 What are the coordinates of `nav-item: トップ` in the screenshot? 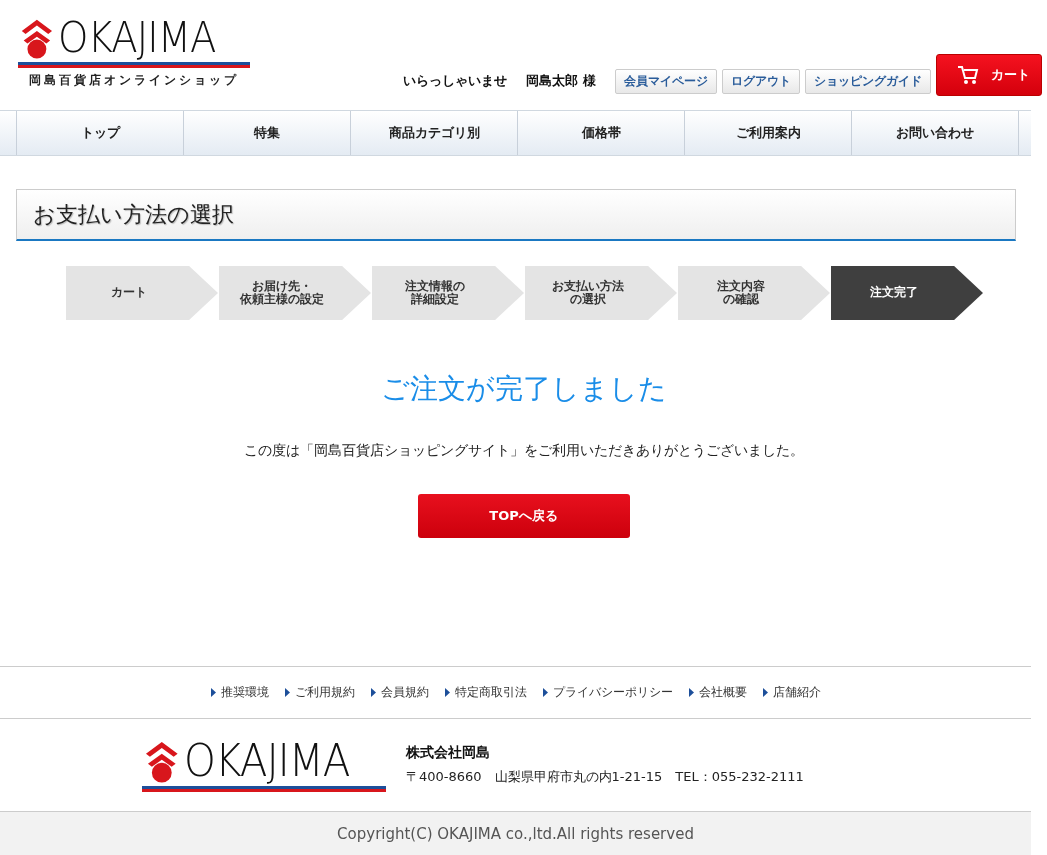 It's located at (99, 133).